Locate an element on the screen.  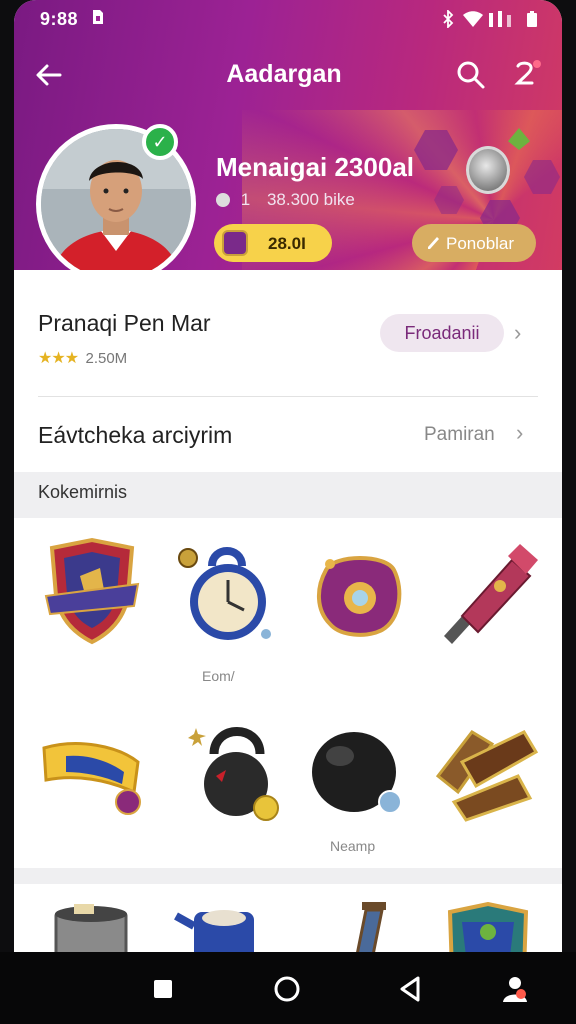
collection-section-header: Kokemirnis is located at coordinates (288, 495).